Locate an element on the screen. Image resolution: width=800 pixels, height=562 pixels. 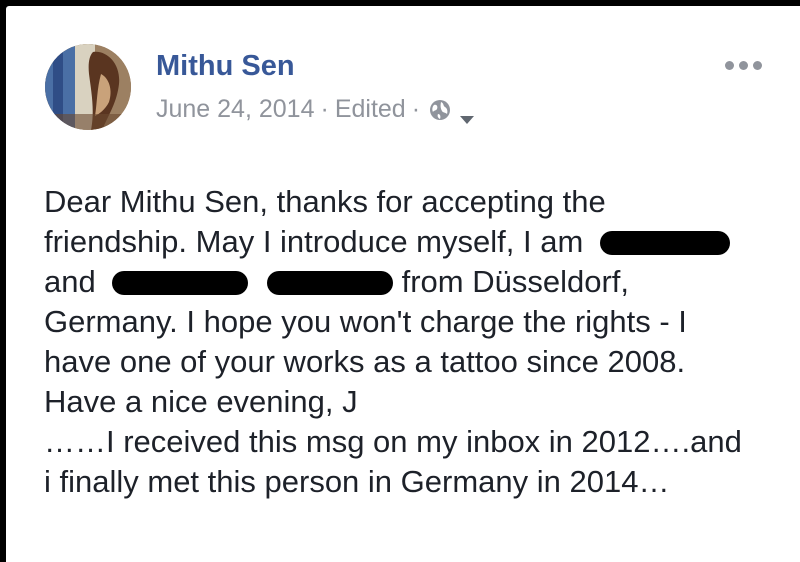
more-options-icon is located at coordinates (745, 65).